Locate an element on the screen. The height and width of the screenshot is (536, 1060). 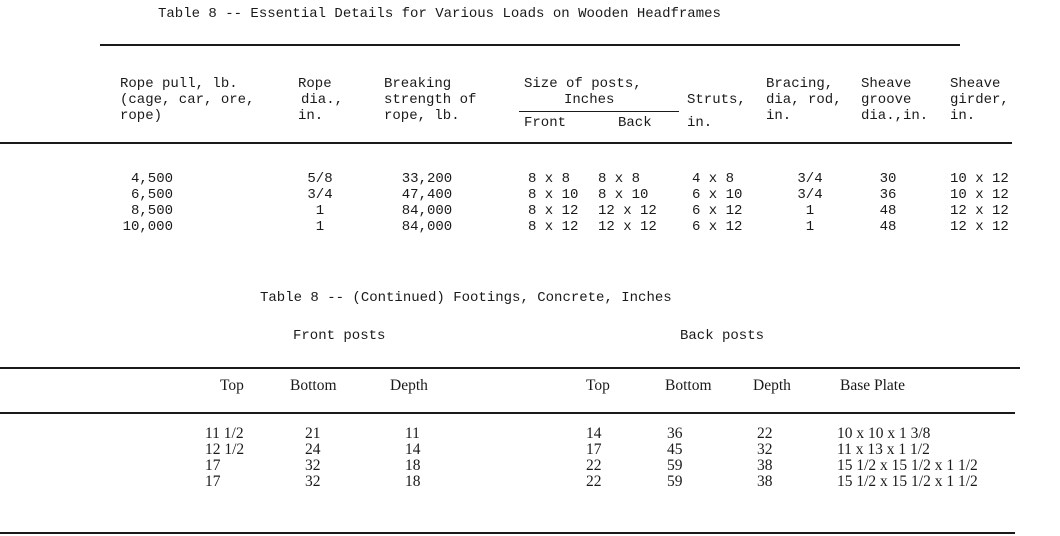
cell-struts: 6 x 10 is located at coordinates (717, 195).